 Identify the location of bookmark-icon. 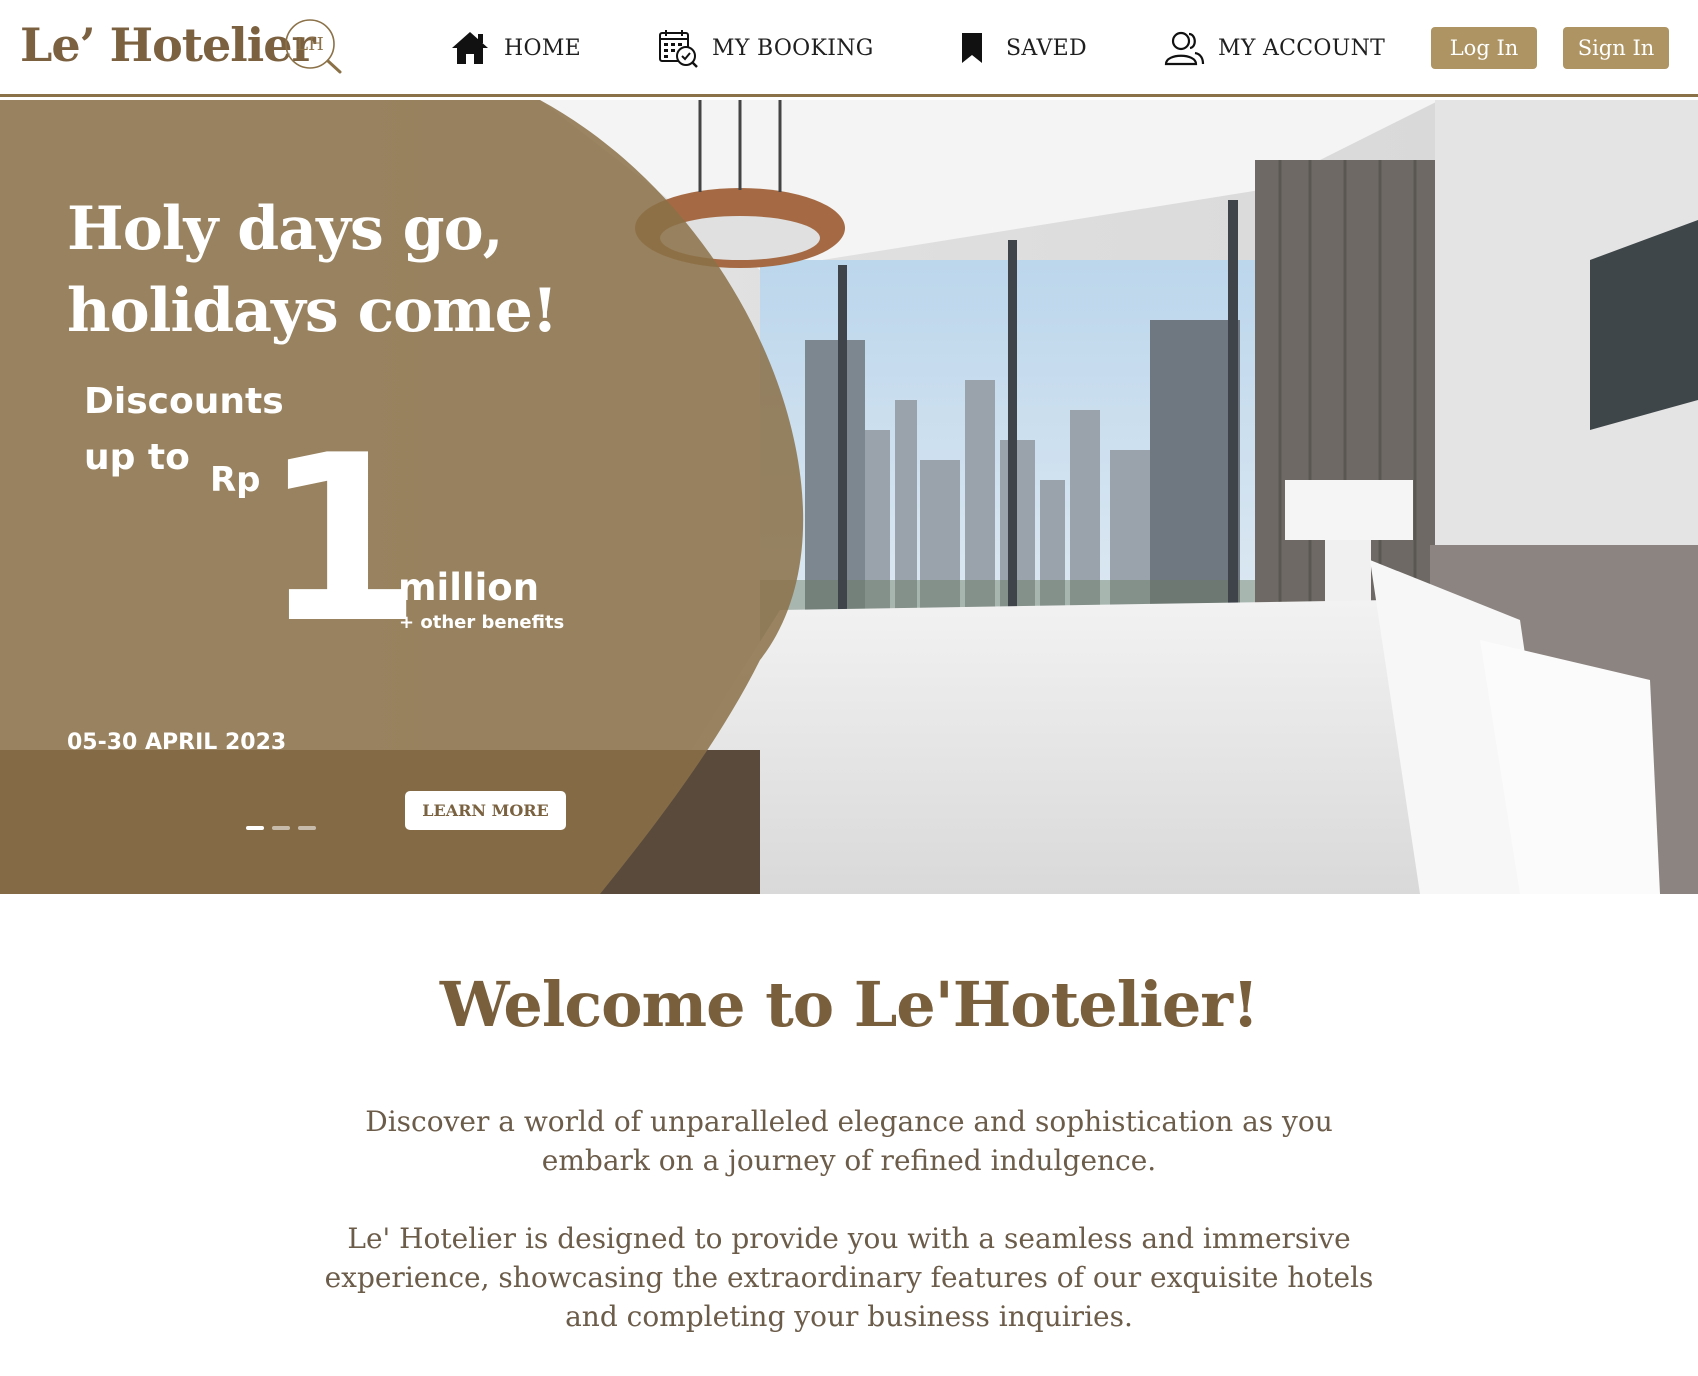
(972, 48).